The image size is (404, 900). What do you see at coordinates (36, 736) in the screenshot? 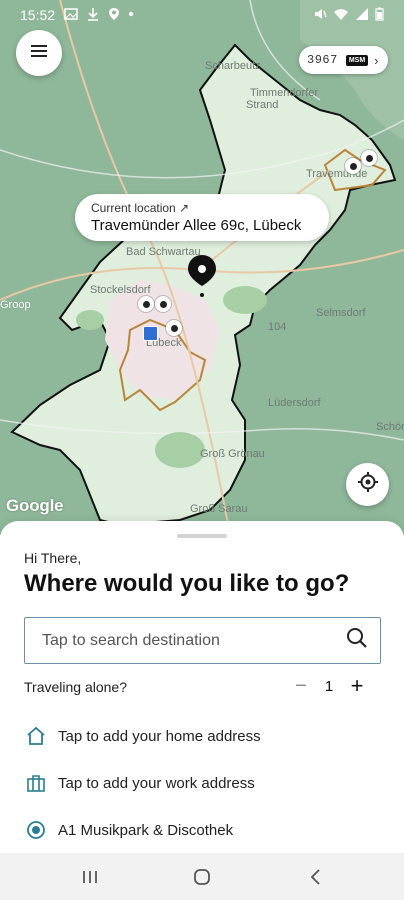
I see `home-icon` at bounding box center [36, 736].